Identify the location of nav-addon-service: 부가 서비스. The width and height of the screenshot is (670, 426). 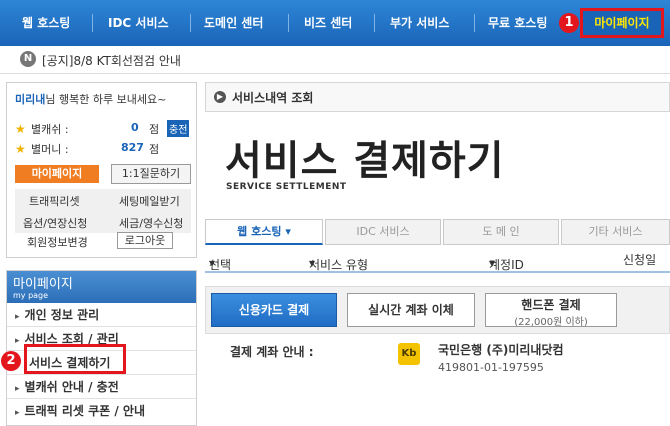
(419, 23).